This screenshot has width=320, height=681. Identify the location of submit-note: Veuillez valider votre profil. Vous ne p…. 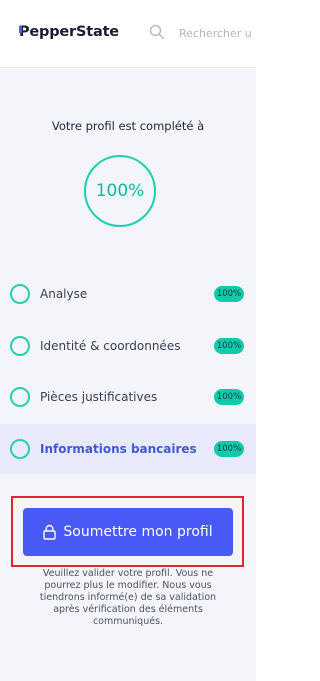
(128, 597).